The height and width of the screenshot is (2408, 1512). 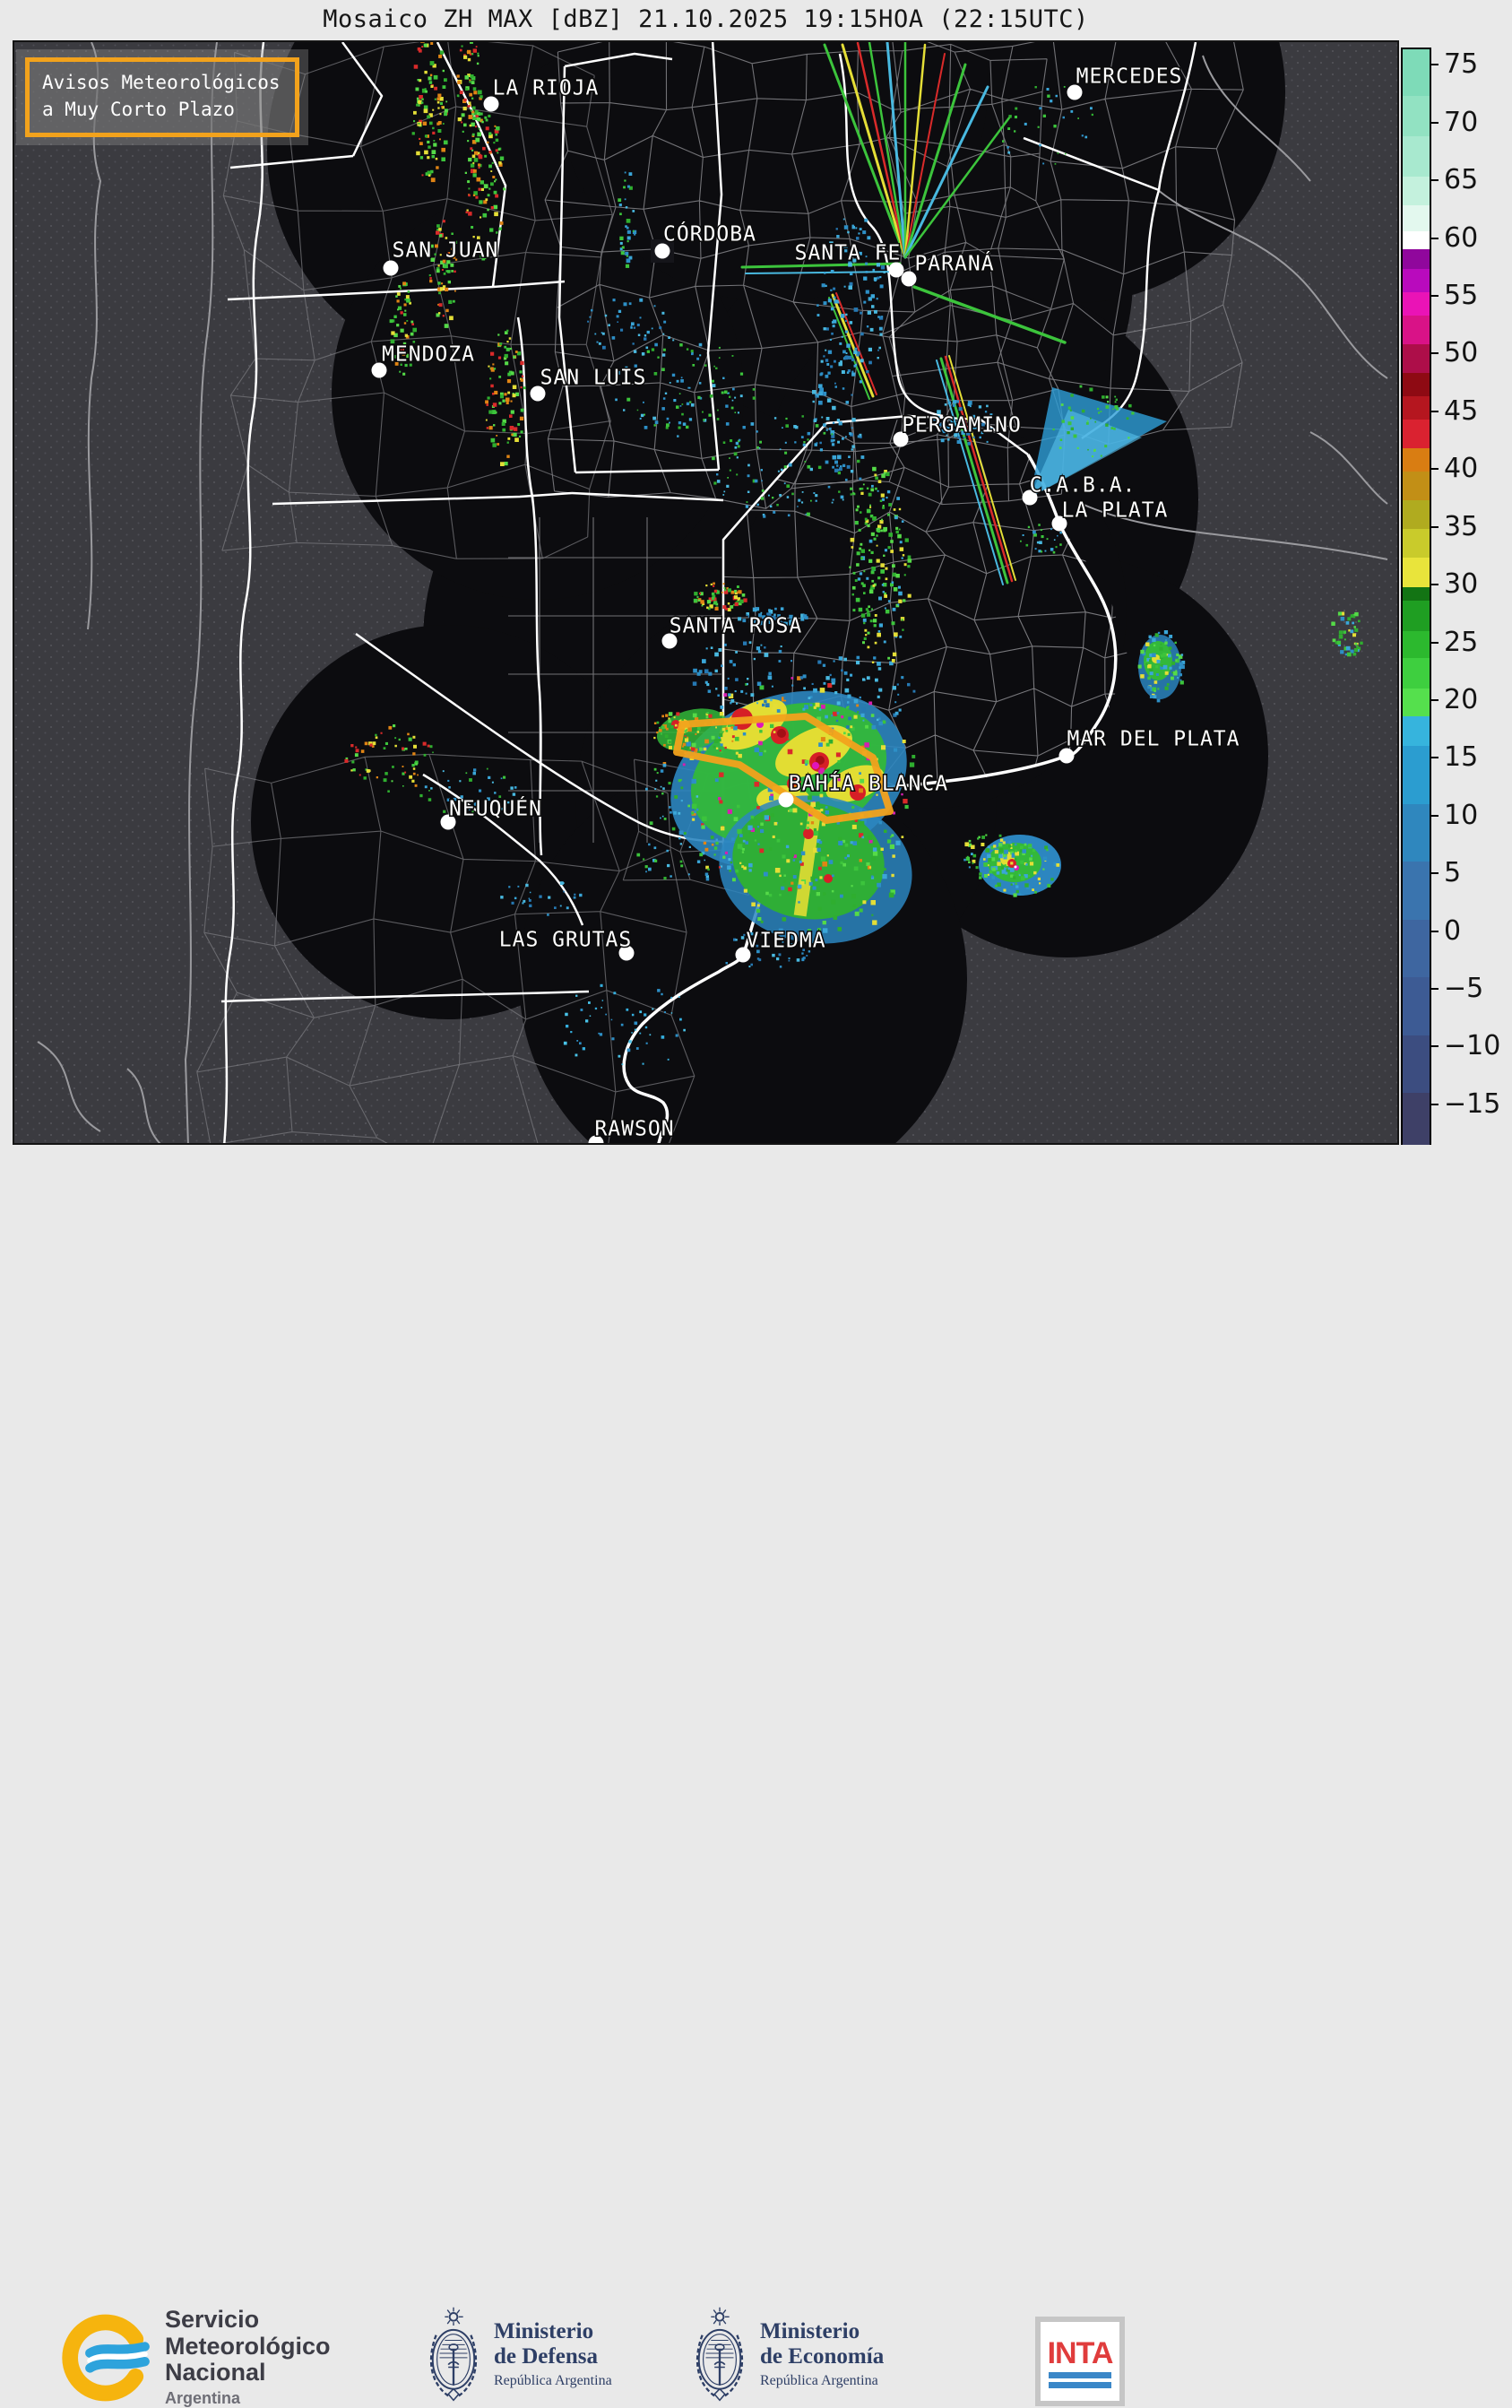 What do you see at coordinates (106, 2357) in the screenshot?
I see `smn-icon` at bounding box center [106, 2357].